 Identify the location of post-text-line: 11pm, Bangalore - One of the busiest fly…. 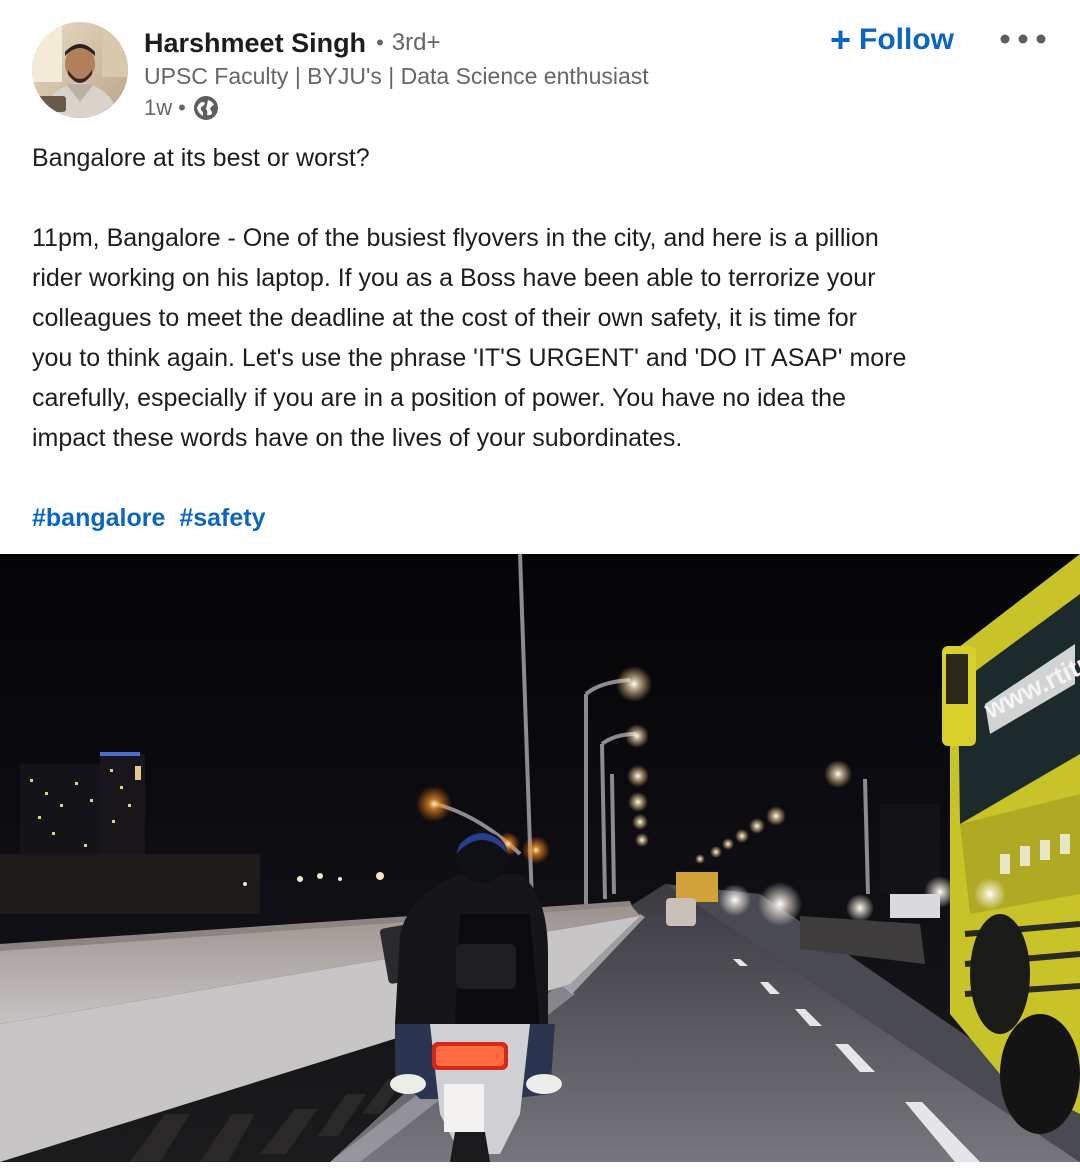
(455, 238).